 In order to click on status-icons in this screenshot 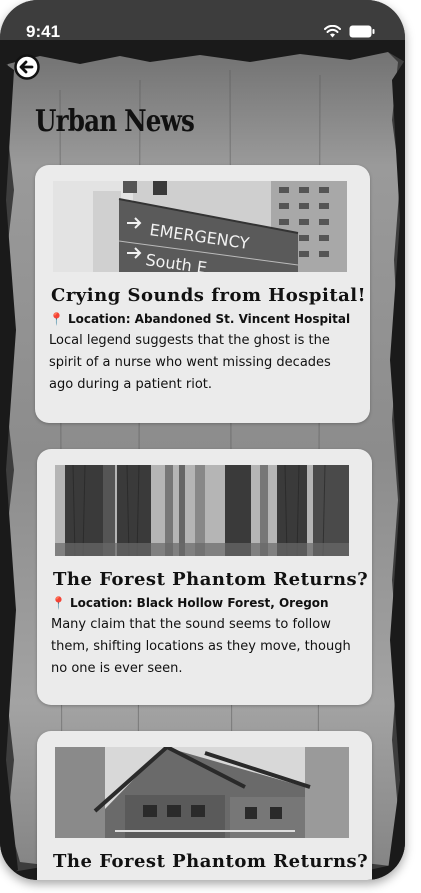, I will do `click(349, 31)`.